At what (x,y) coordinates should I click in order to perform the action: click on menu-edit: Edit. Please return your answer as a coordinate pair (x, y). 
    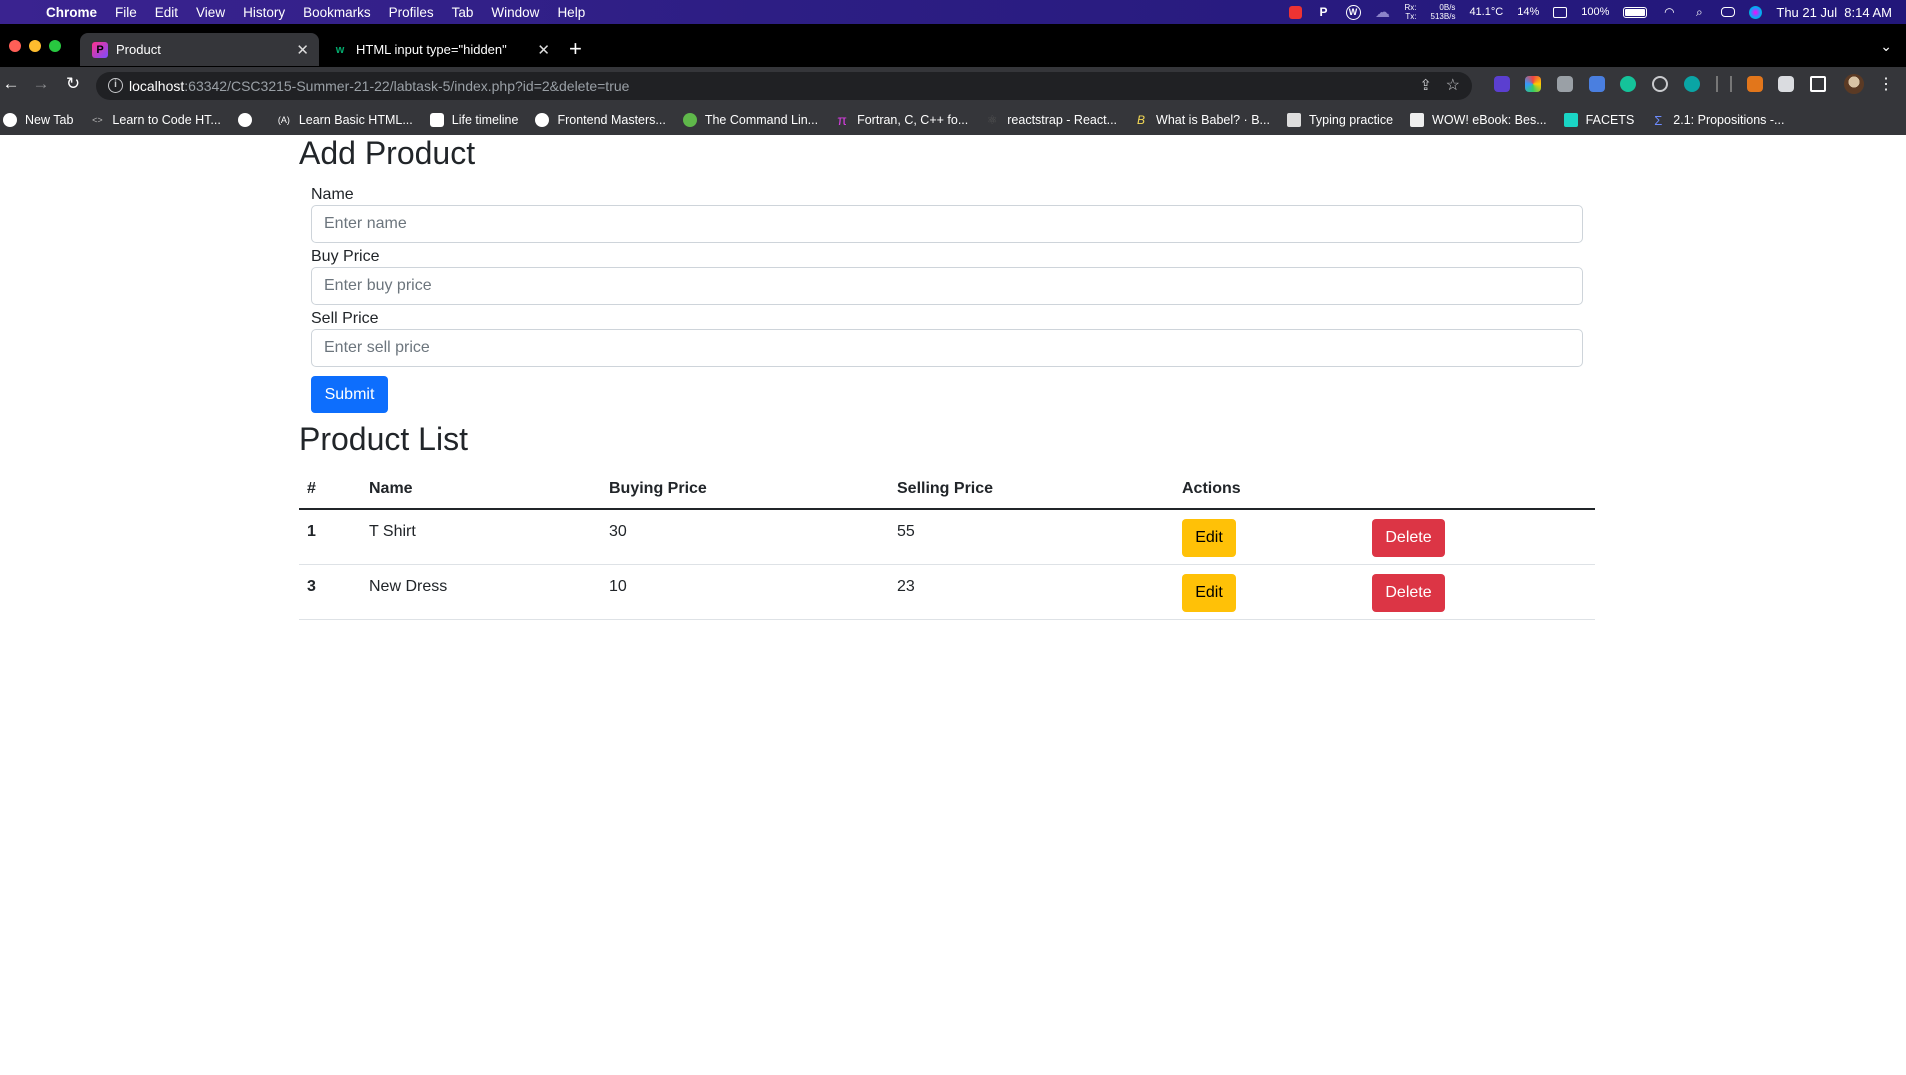
    Looking at the image, I should click on (166, 12).